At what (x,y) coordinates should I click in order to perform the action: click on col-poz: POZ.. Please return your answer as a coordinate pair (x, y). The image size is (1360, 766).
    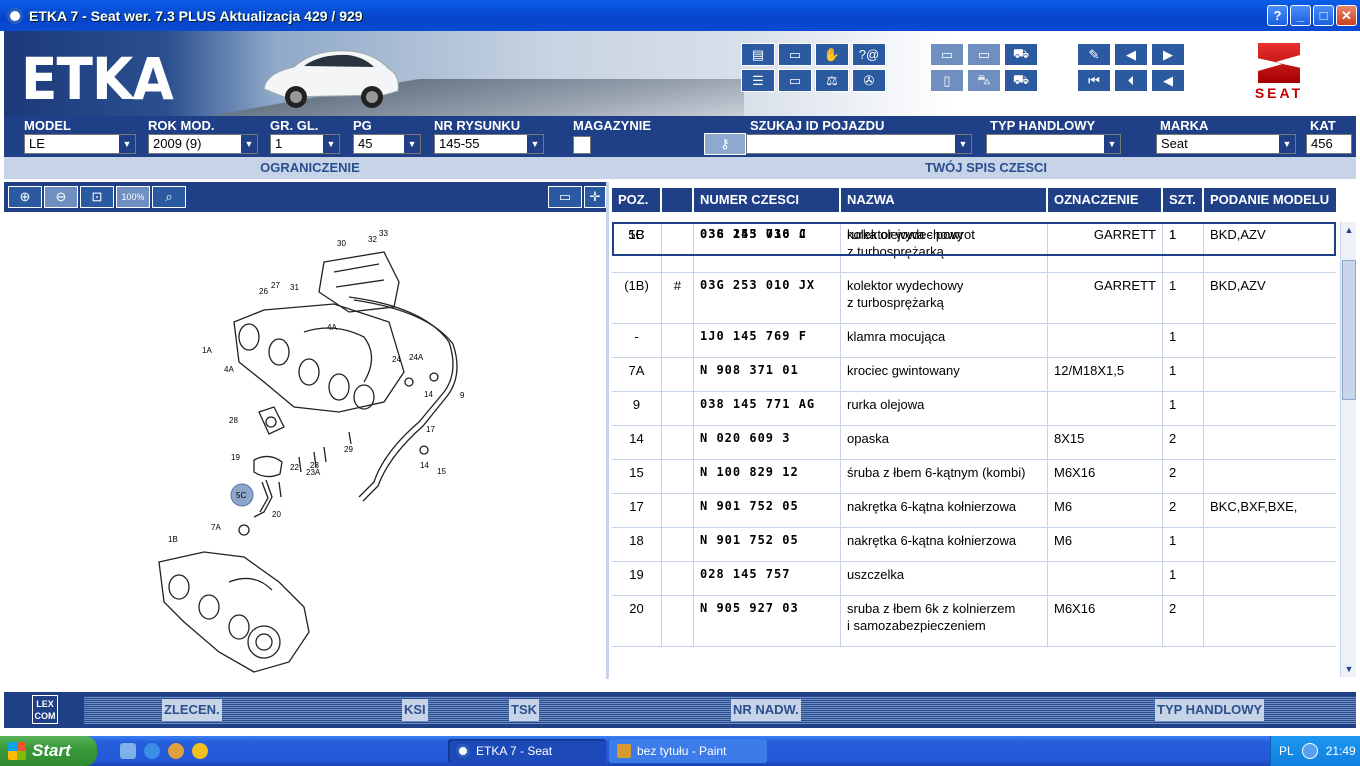
    Looking at the image, I should click on (637, 200).